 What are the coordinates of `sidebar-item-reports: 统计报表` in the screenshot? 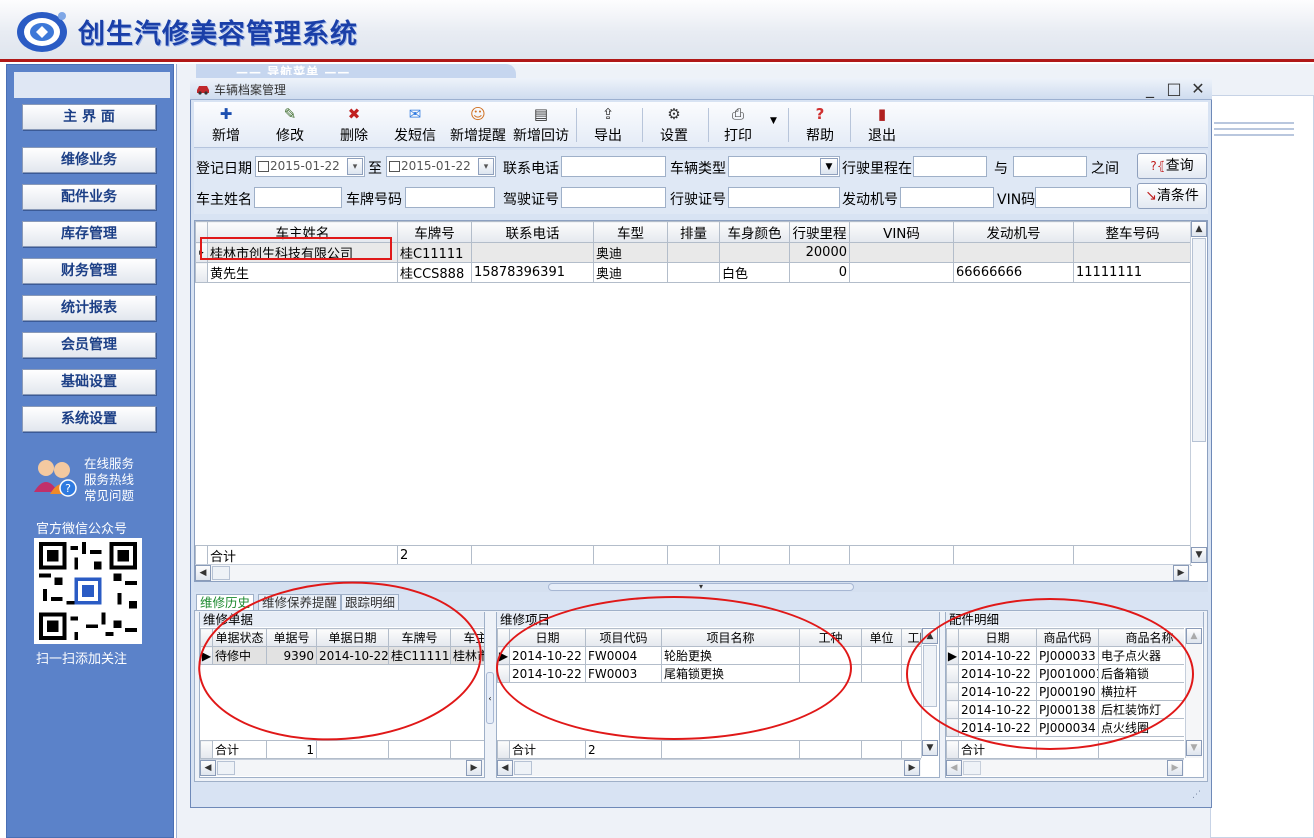 It's located at (89, 308).